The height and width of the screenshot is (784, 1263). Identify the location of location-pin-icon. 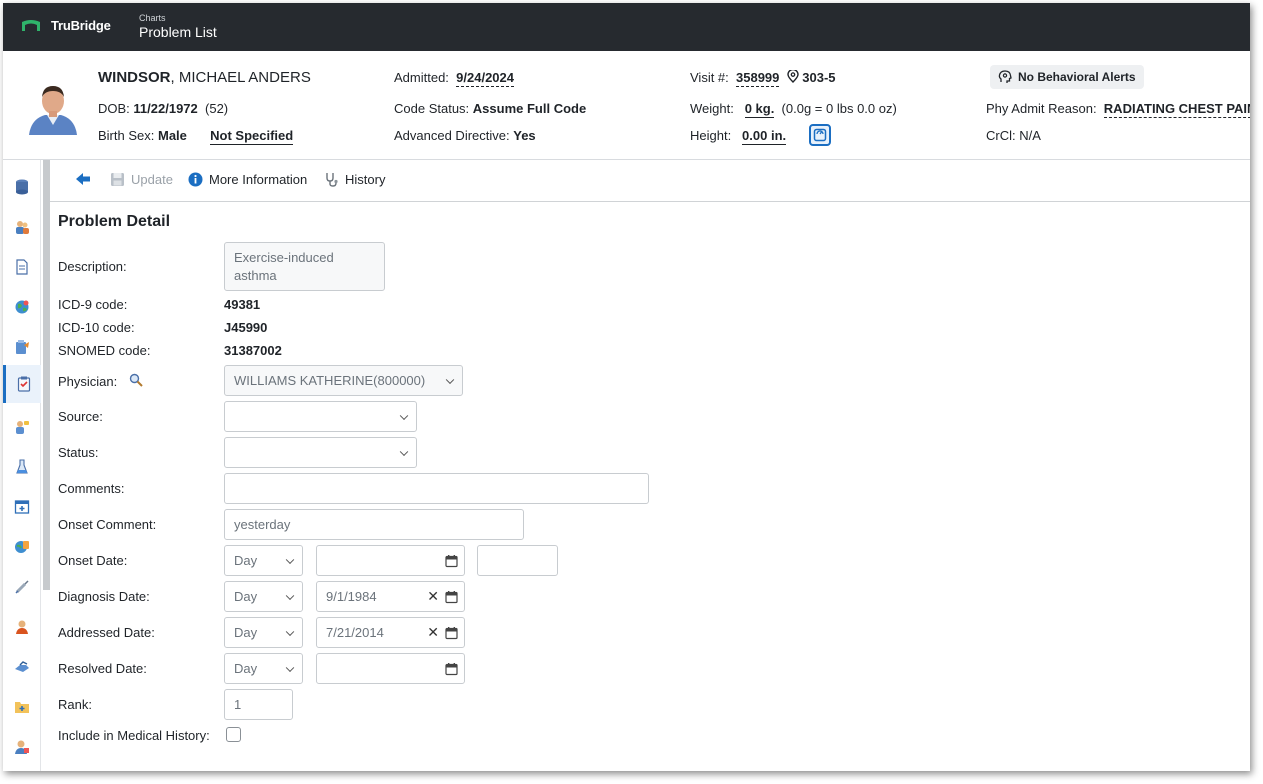
(792, 75).